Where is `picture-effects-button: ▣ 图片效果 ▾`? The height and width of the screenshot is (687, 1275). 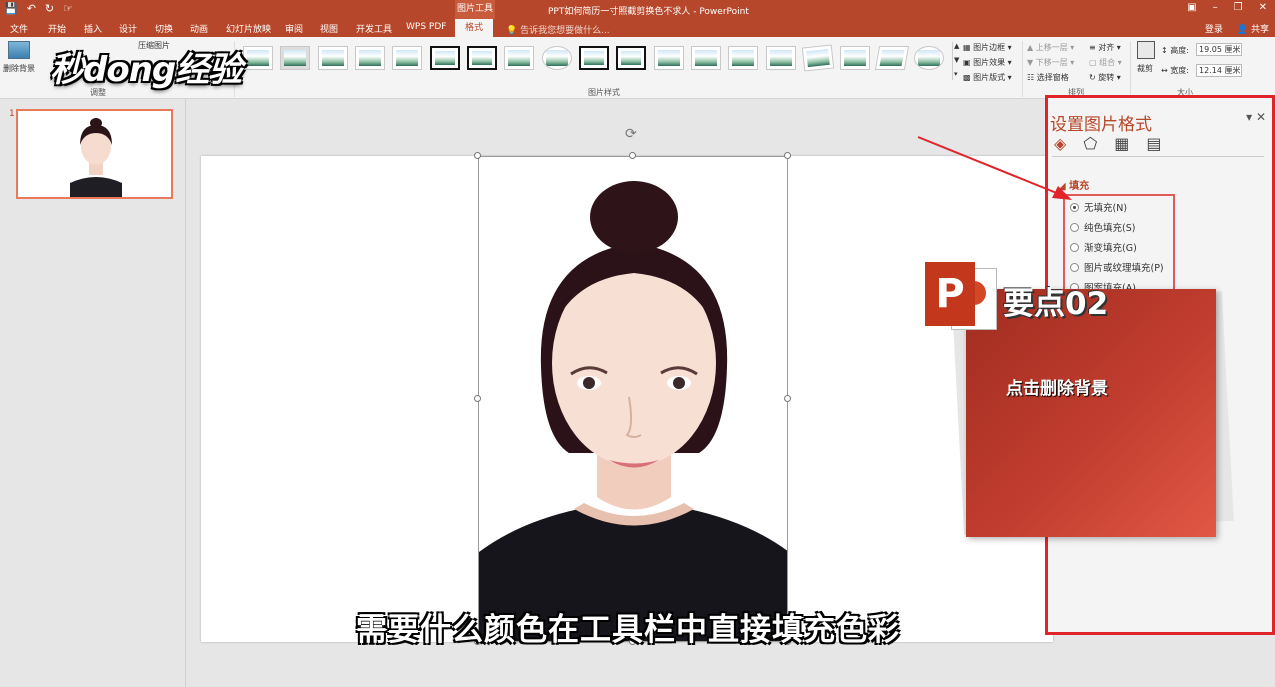
picture-effects-button: ▣ 图片效果 ▾ is located at coordinates (987, 62).